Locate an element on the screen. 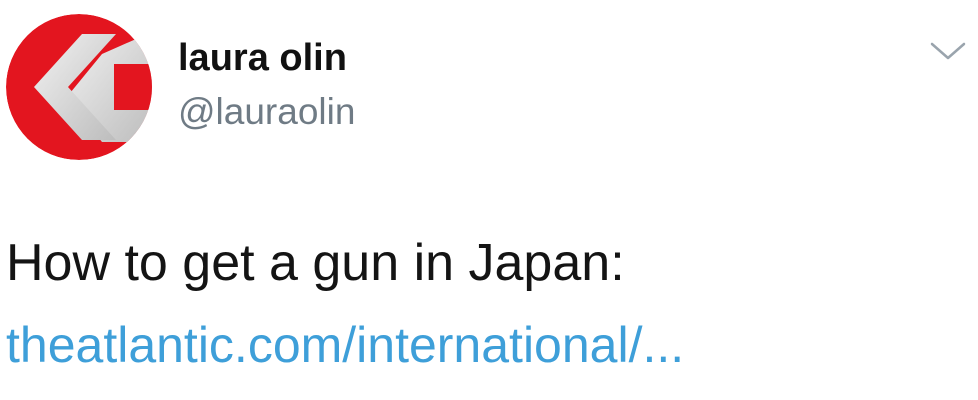 This screenshot has width=978, height=400. red-arrow-logo-icon is located at coordinates (79, 87).